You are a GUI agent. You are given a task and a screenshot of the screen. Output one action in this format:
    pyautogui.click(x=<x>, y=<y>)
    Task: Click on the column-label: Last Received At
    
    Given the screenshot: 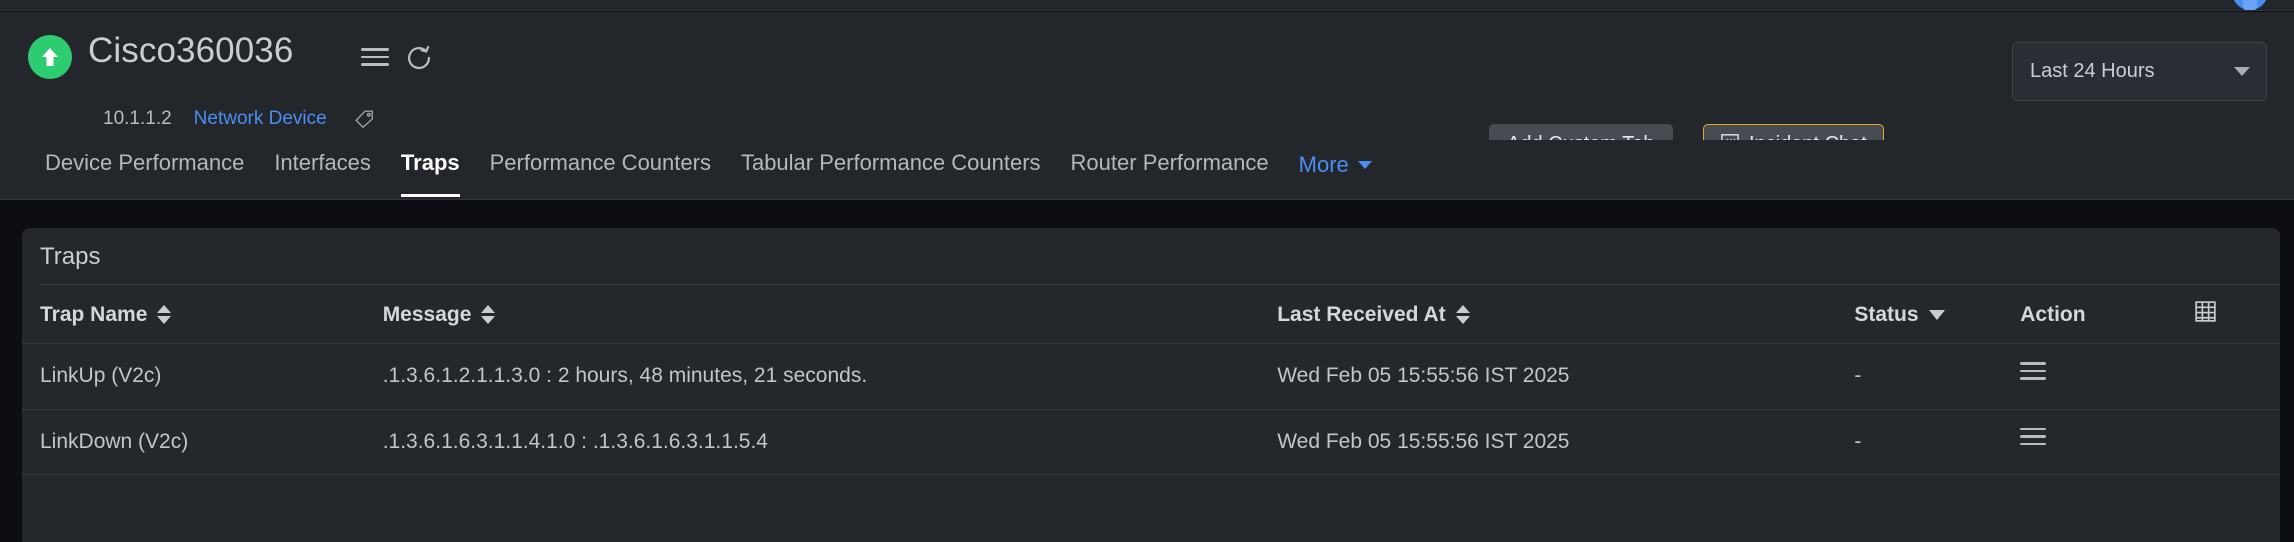 What is the action you would take?
    pyautogui.click(x=1361, y=314)
    